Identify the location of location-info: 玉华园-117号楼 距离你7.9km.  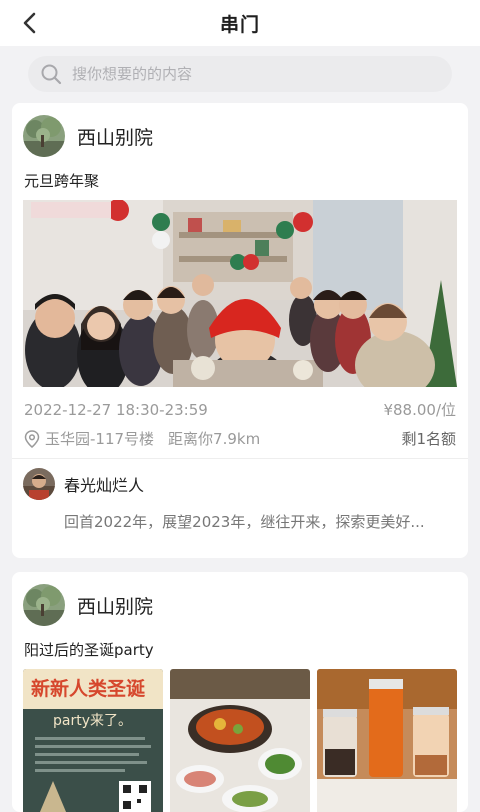
(142, 438).